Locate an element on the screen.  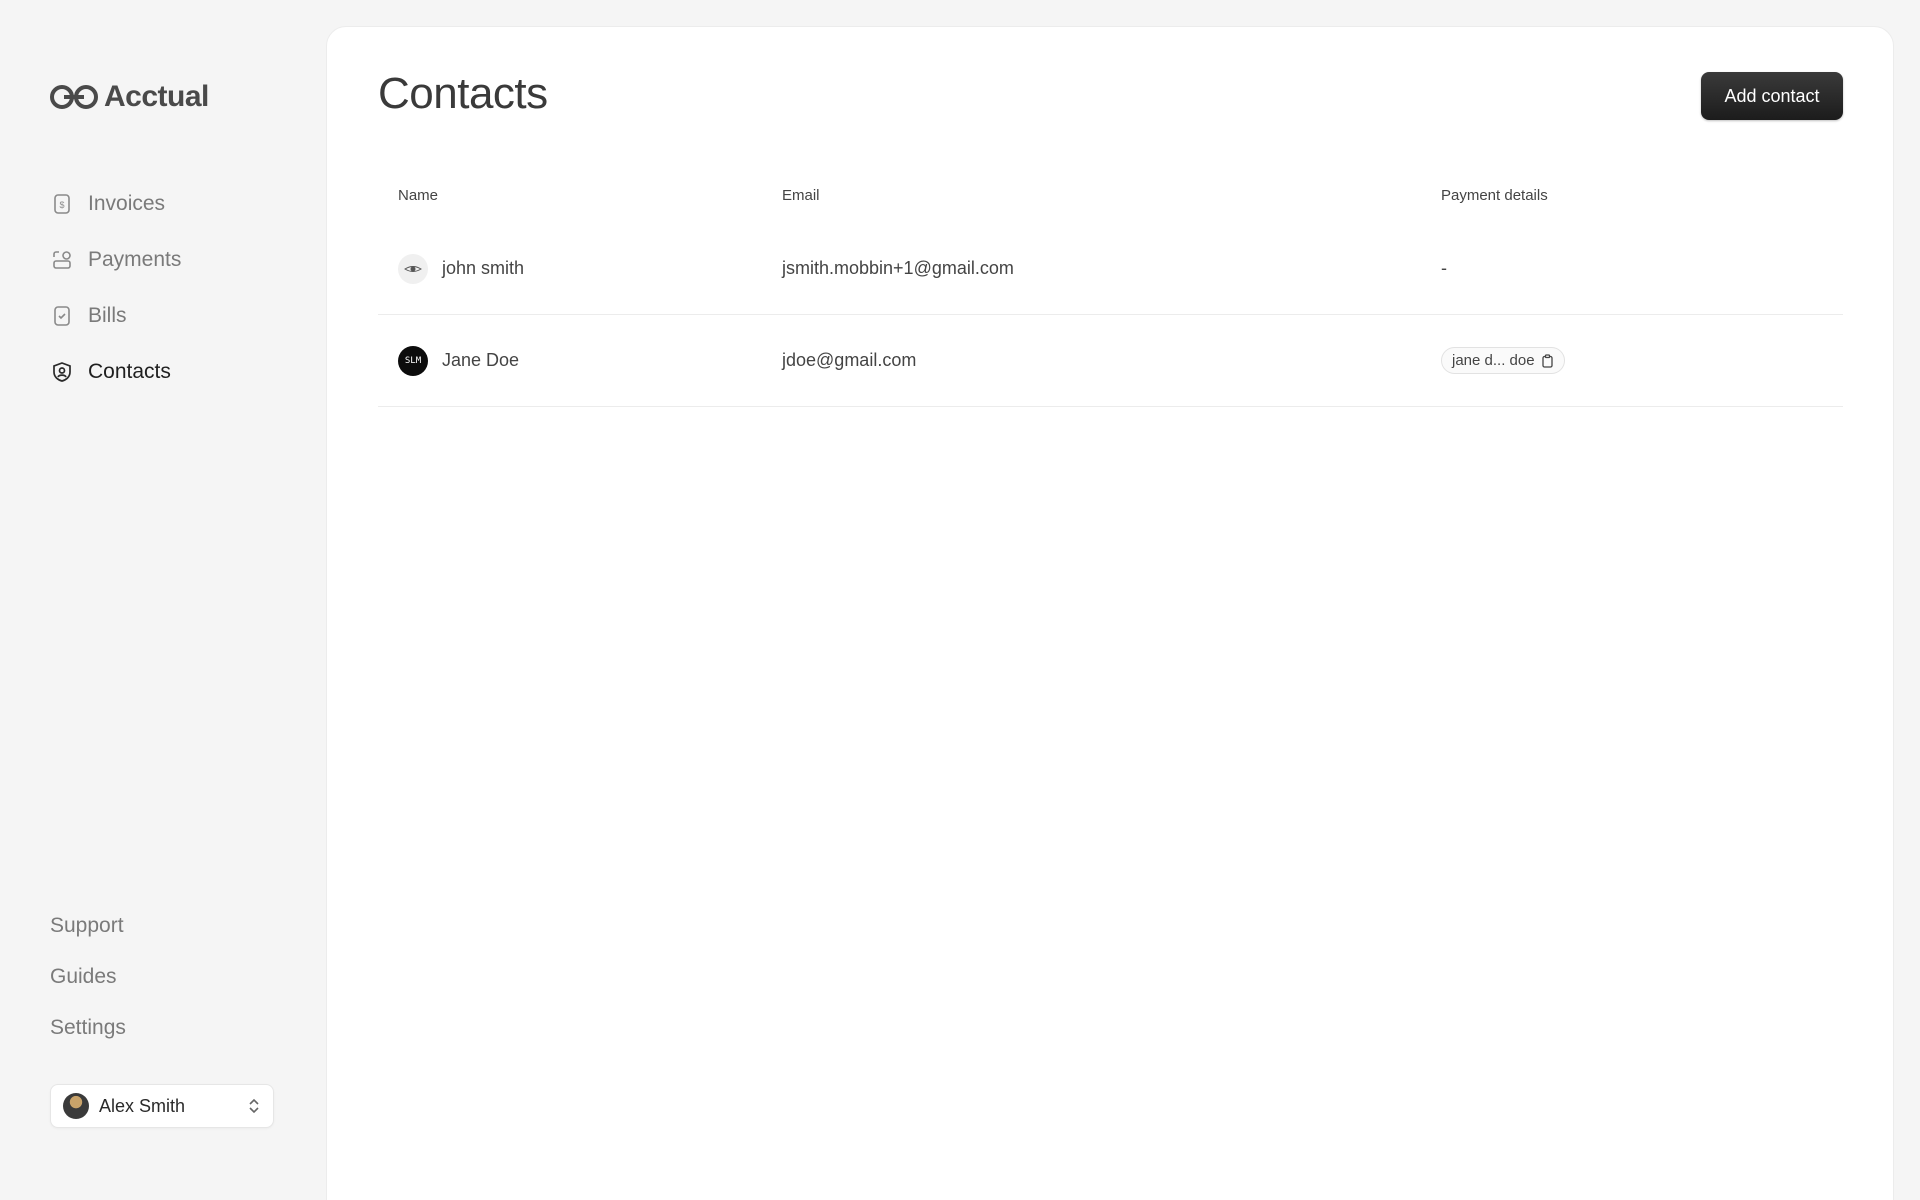
header-payment-details: Payment details is located at coordinates (1642, 195).